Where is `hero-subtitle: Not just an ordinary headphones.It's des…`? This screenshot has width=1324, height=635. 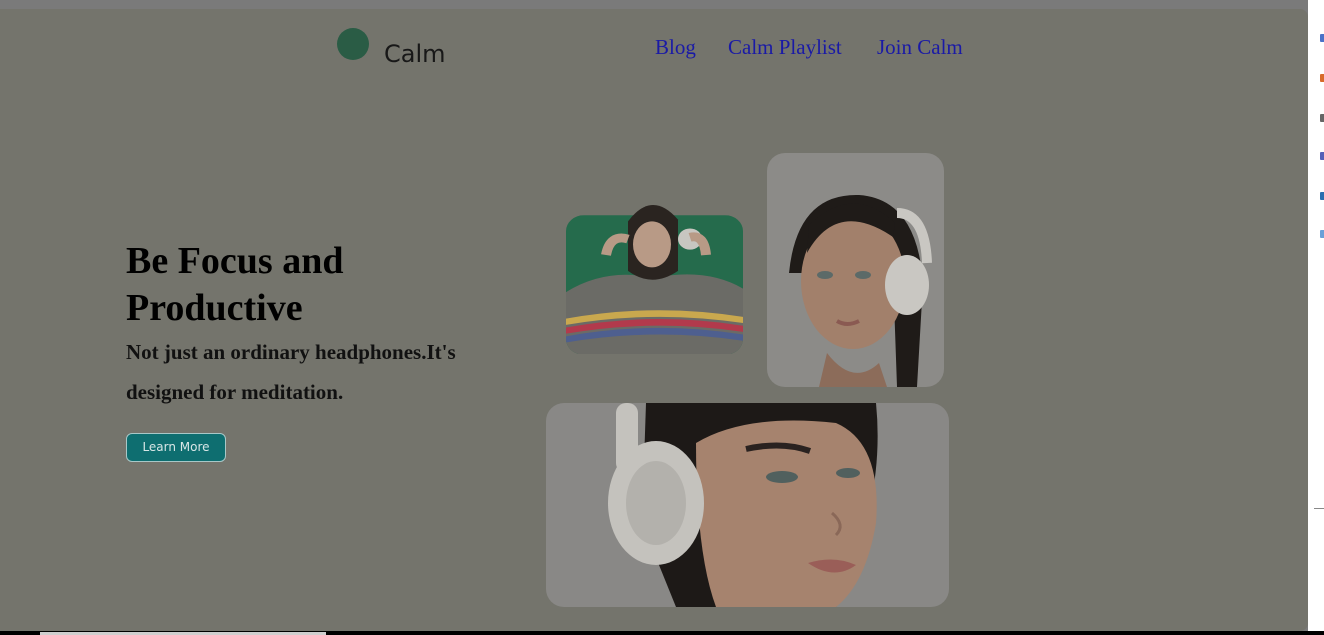 hero-subtitle: Not just an ordinary headphones.It's des… is located at coordinates (291, 372).